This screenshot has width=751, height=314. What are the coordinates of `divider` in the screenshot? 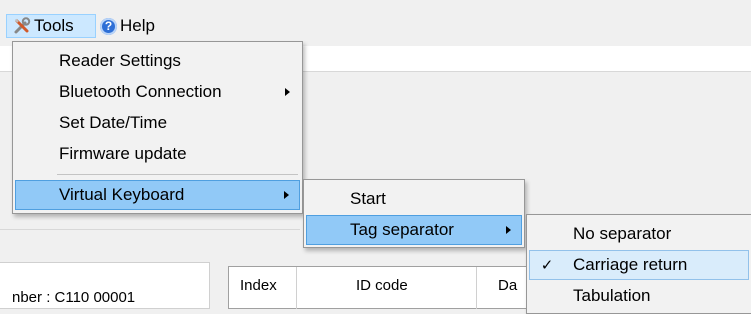 It's located at (150, 229).